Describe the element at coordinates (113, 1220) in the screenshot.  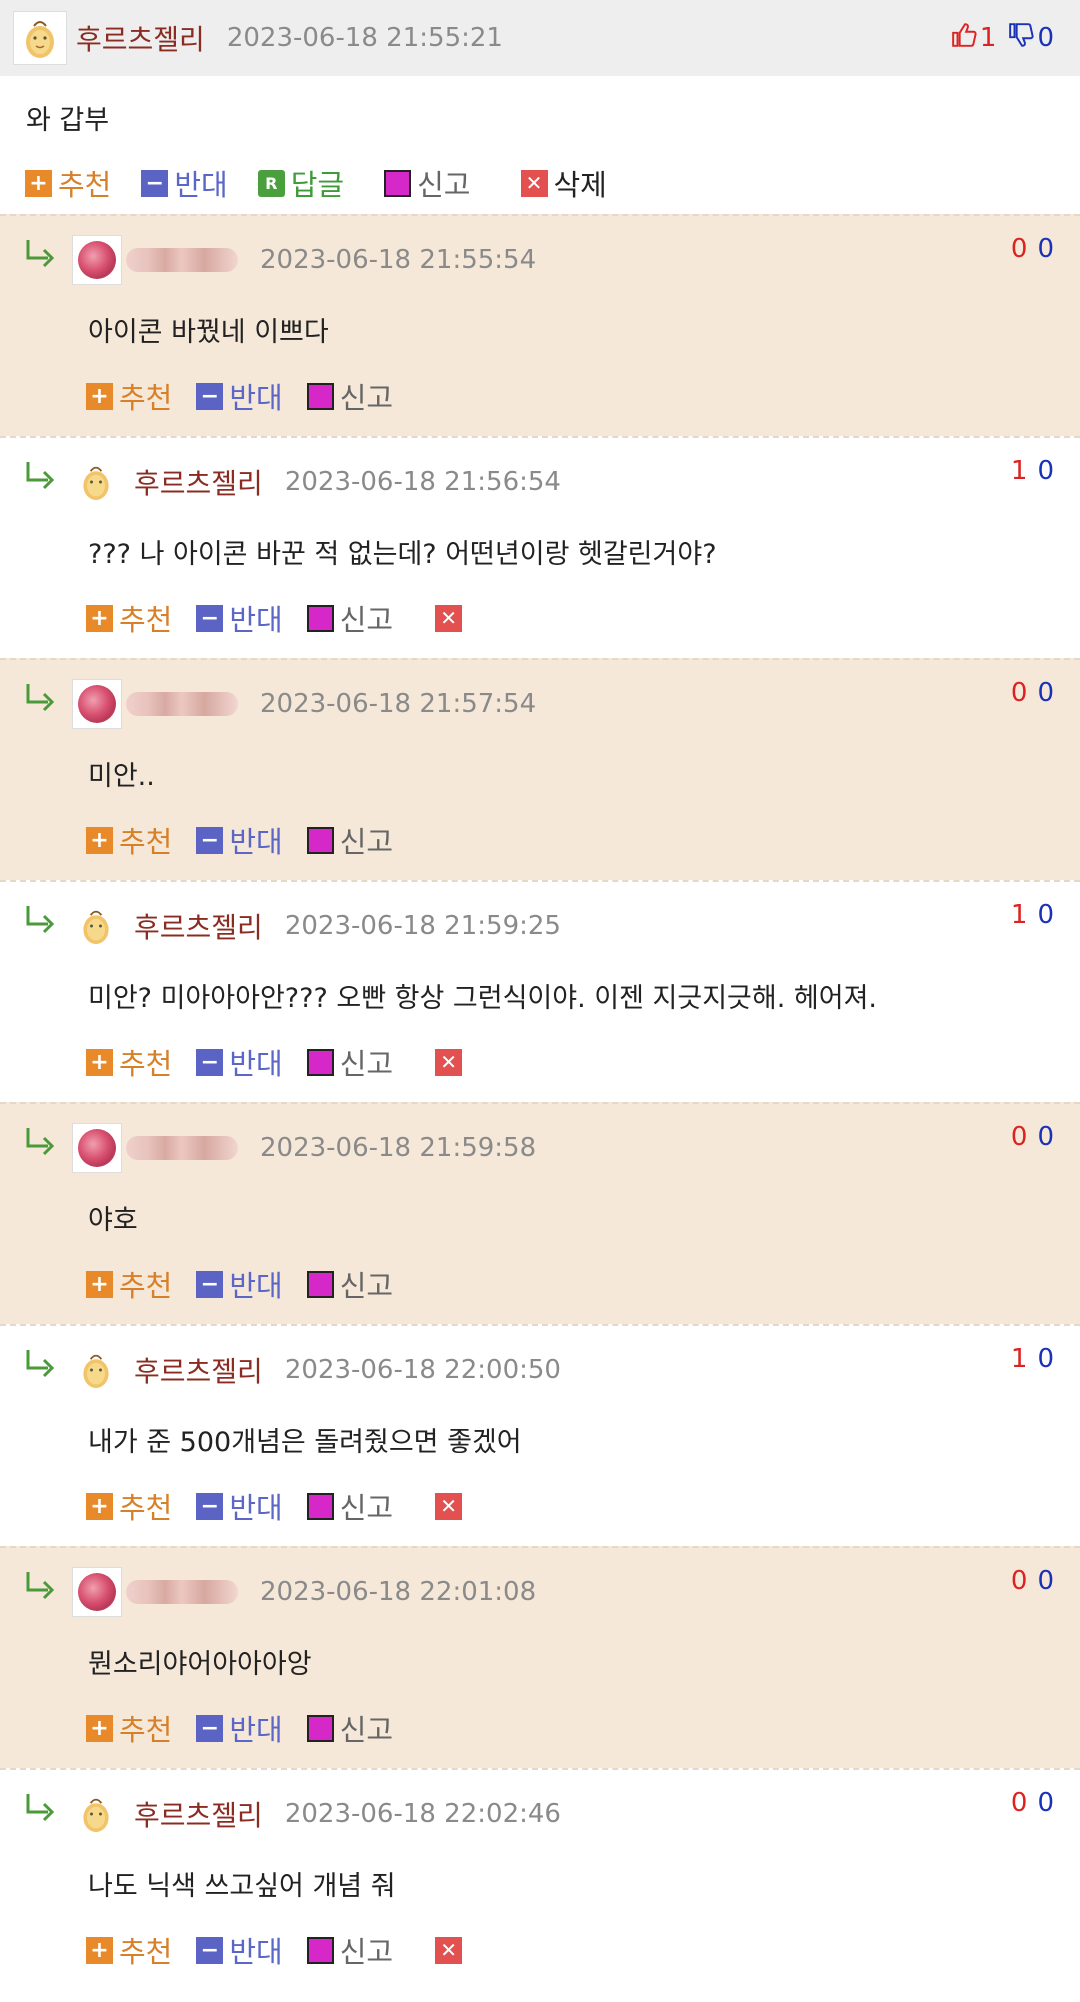
I see `comment-text: 야호` at that location.